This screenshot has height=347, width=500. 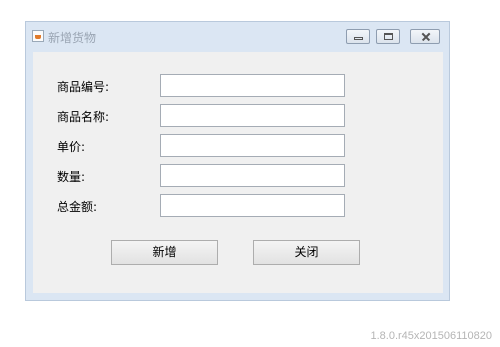 I want to click on product-name-label: 商品名称:, so click(x=83, y=117).